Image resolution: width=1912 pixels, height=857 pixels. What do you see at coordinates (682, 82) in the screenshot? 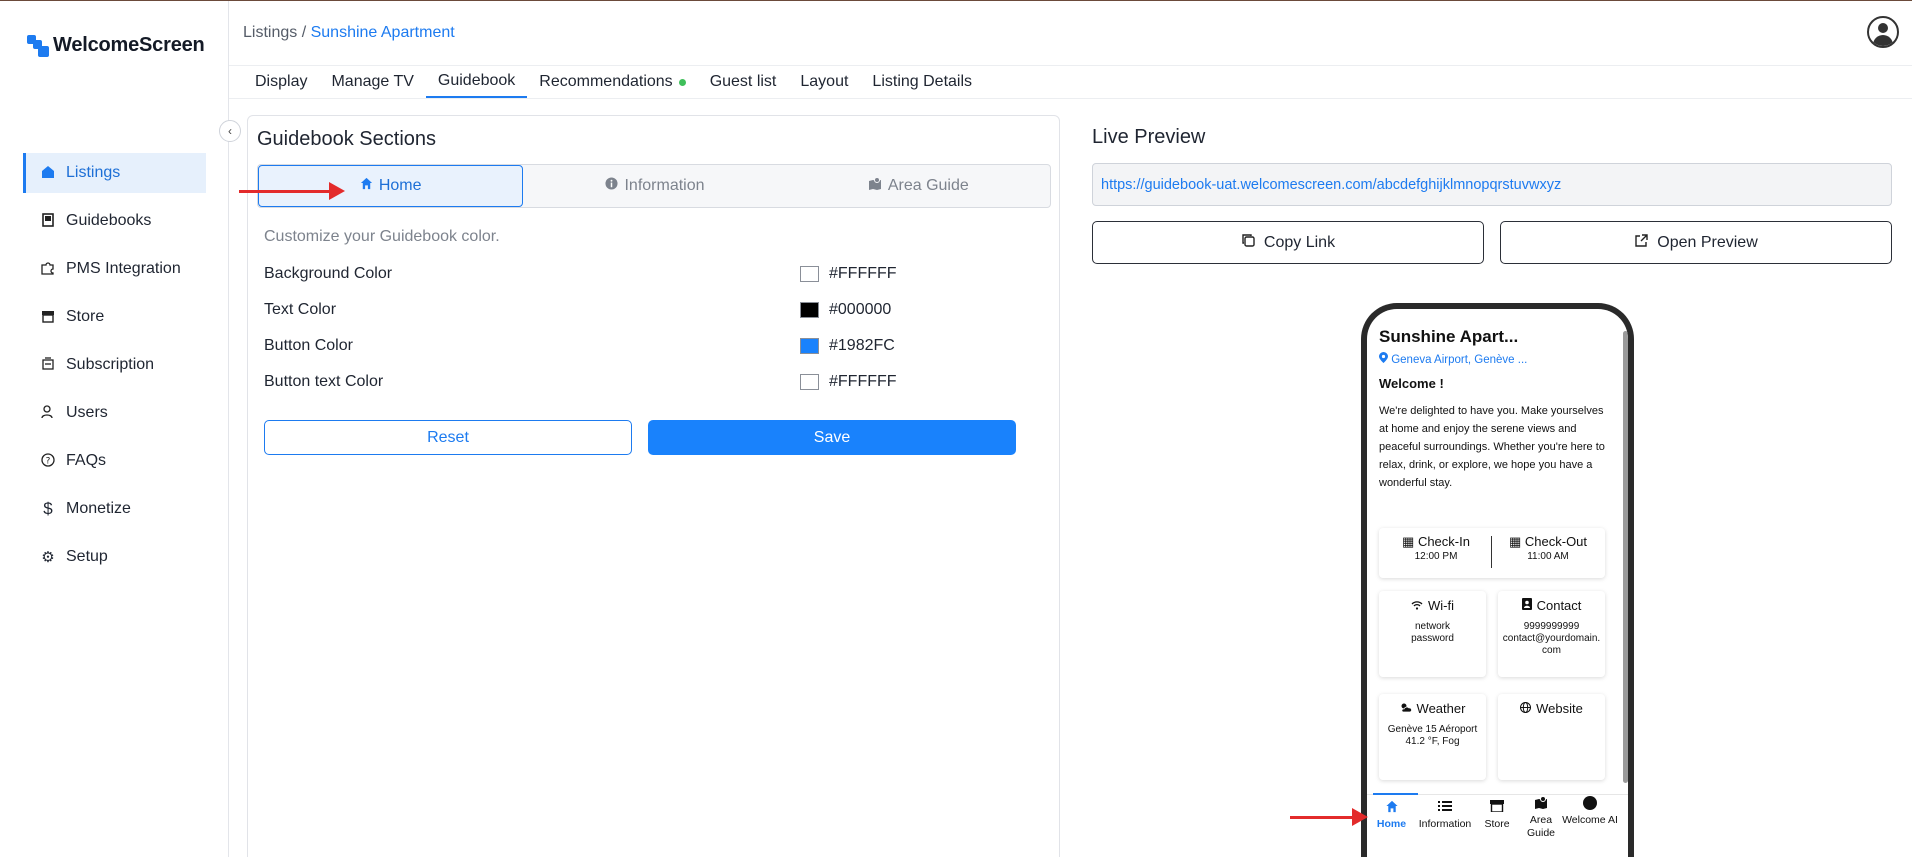
I see `status-dot` at bounding box center [682, 82].